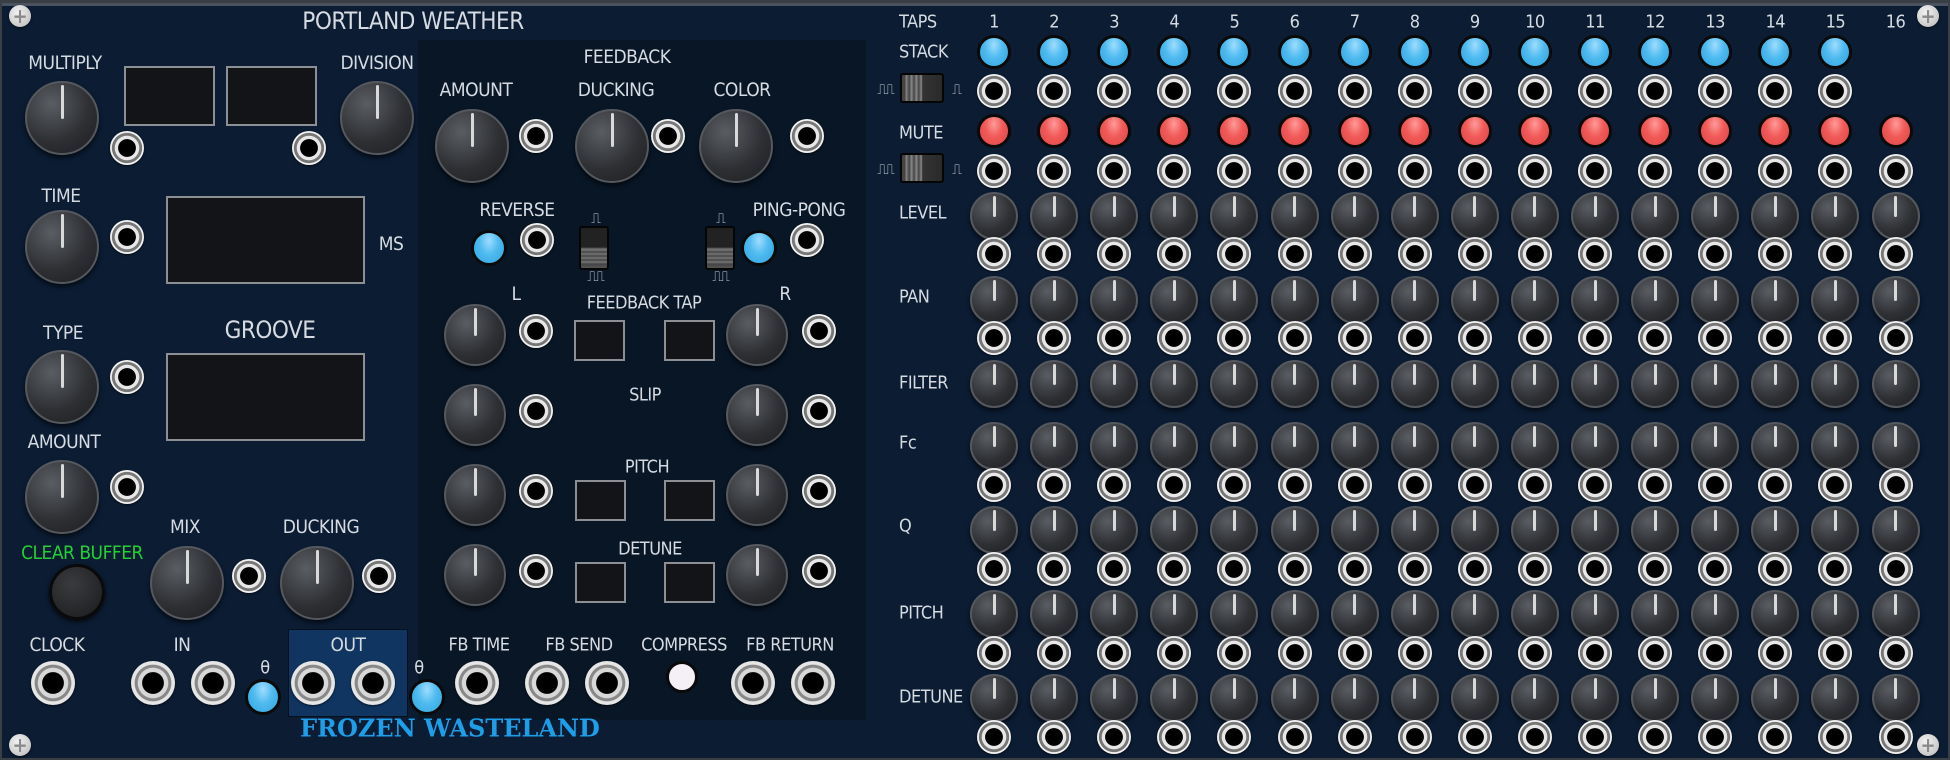  I want to click on multiply-knob, so click(62, 118).